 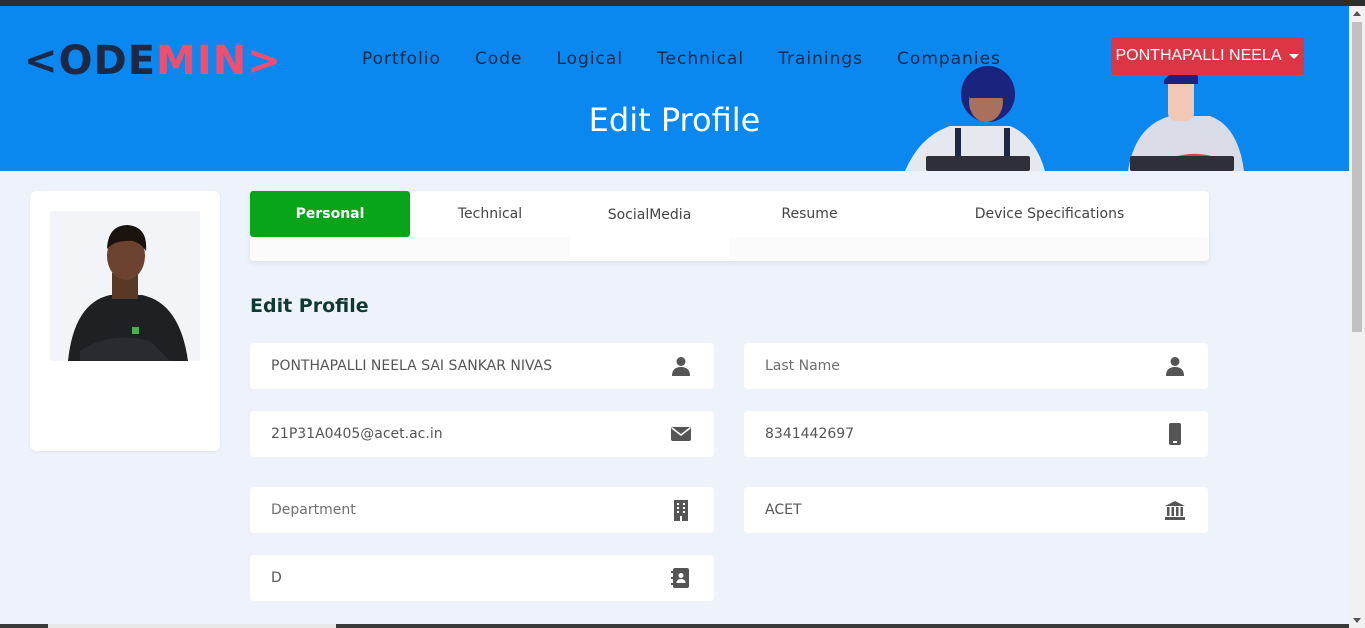 I want to click on tab-social-label-2: Media, so click(x=670, y=215).